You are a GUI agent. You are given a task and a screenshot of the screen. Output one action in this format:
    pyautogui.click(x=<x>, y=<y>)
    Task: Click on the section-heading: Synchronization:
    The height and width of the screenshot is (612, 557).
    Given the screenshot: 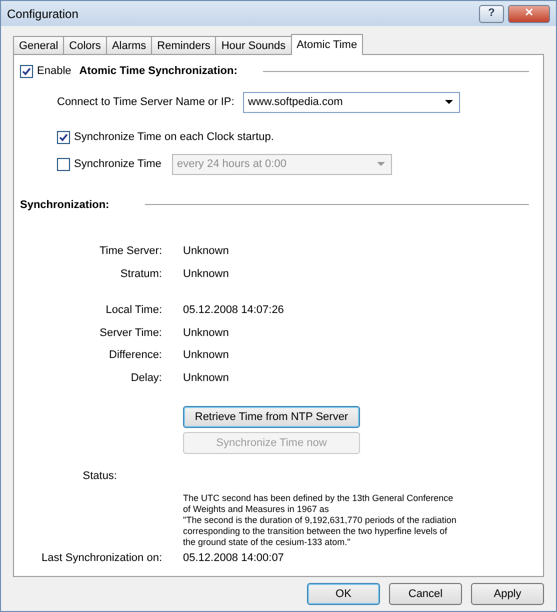 What is the action you would take?
    pyautogui.click(x=65, y=205)
    